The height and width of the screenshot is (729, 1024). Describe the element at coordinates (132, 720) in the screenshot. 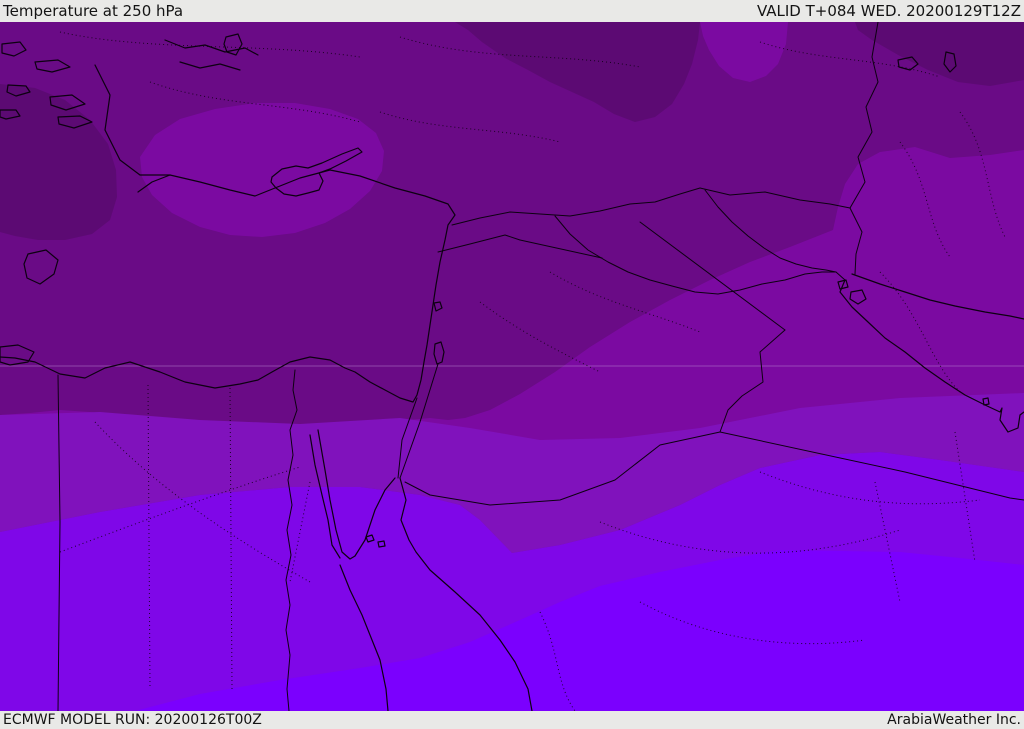

I see `model-run-label: ECMWF MODEL RUN: 20200126T00Z` at that location.